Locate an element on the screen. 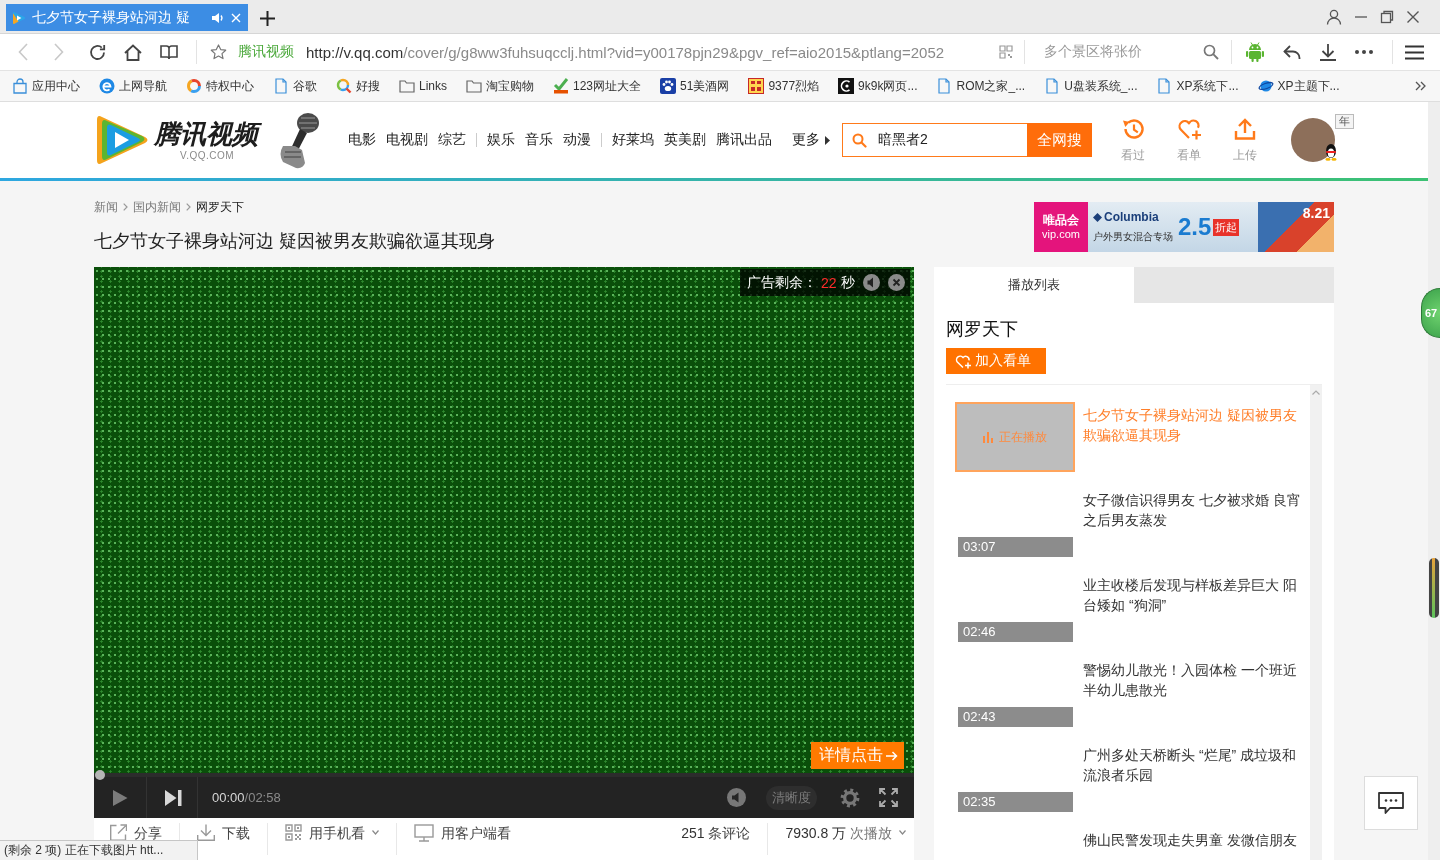 This screenshot has height=860, width=1440. qr-code-icon is located at coordinates (1006, 52).